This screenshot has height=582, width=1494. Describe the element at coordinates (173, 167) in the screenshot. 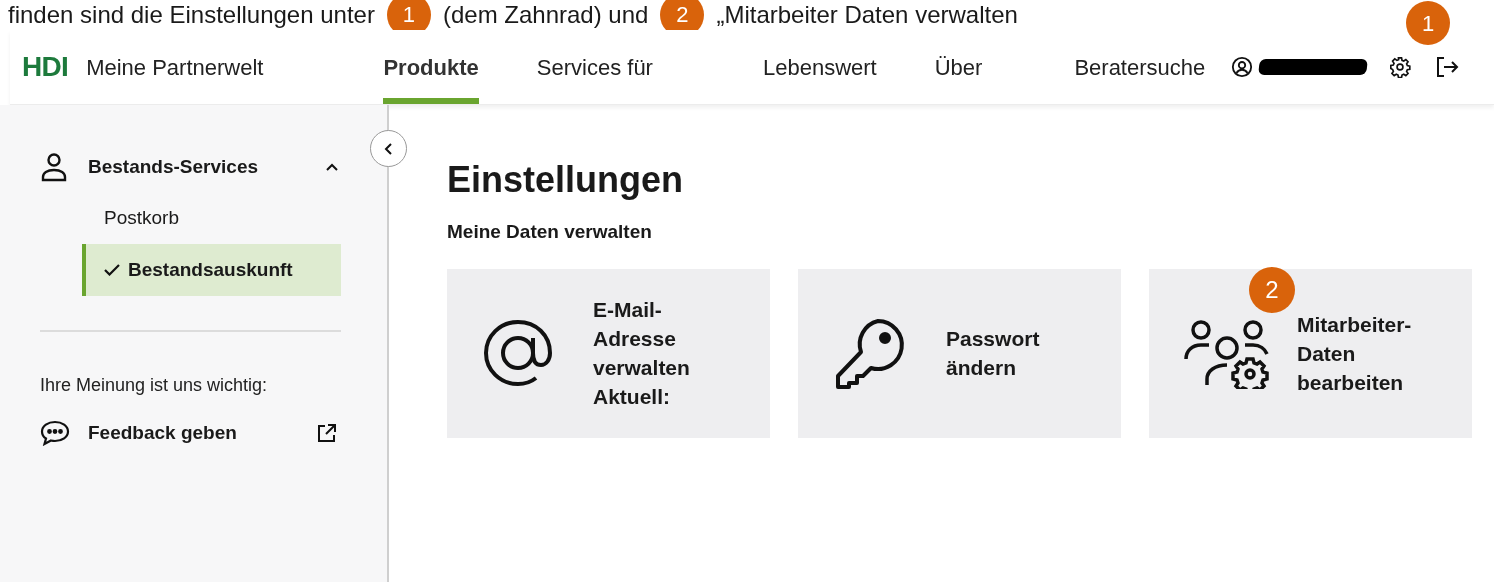

I see `section-title: Bestands-Services` at that location.